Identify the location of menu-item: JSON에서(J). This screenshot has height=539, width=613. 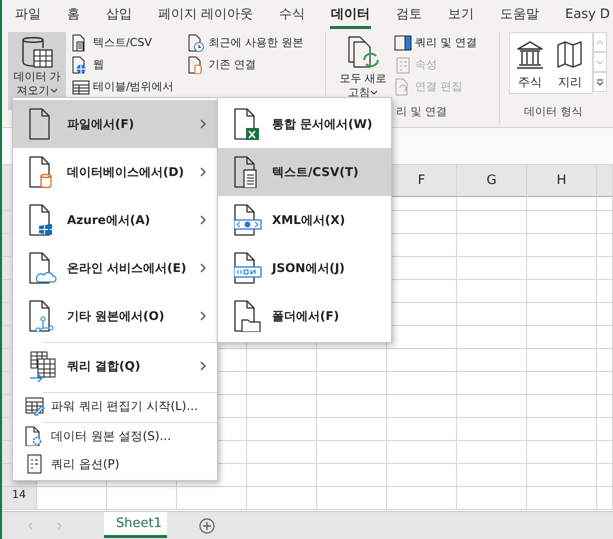
(304, 268).